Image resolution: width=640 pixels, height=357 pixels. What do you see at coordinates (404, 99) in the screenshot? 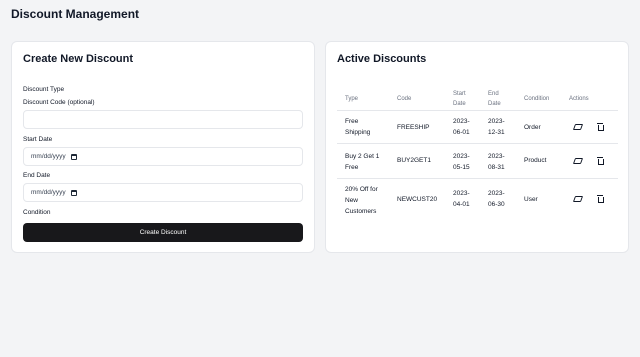
I see `col-header-code: Code` at bounding box center [404, 99].